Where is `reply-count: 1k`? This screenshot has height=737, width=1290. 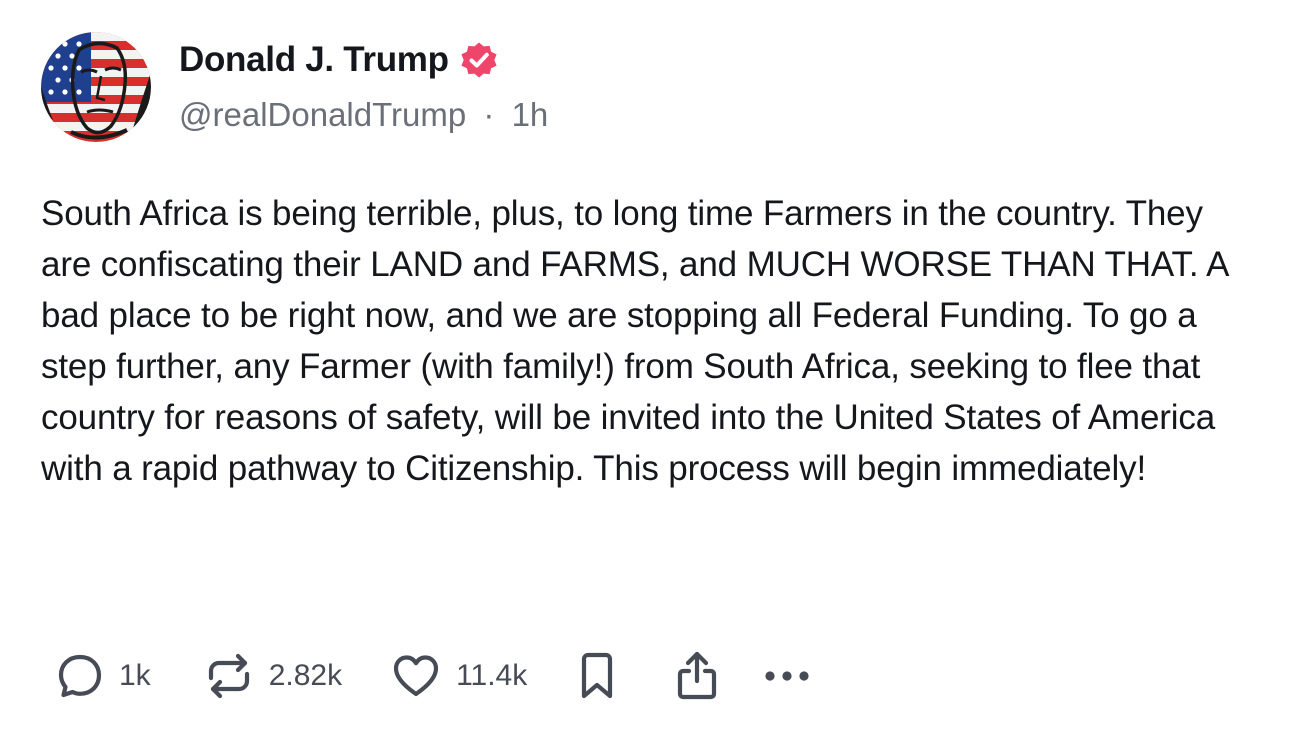
reply-count: 1k is located at coordinates (135, 675).